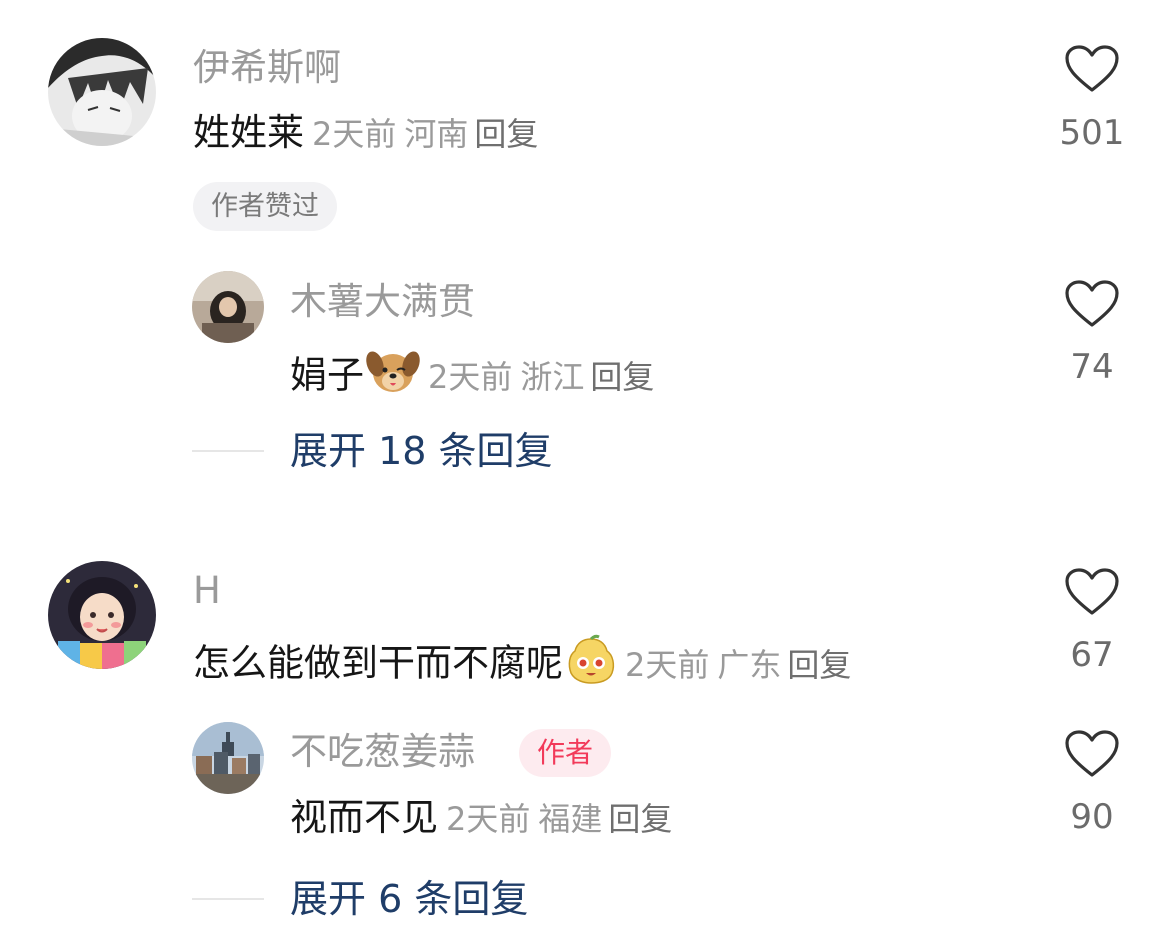 Image resolution: width=1170 pixels, height=948 pixels. Describe the element at coordinates (421, 451) in the screenshot. I see `expand-replies-button: 展开 18 条回复` at that location.